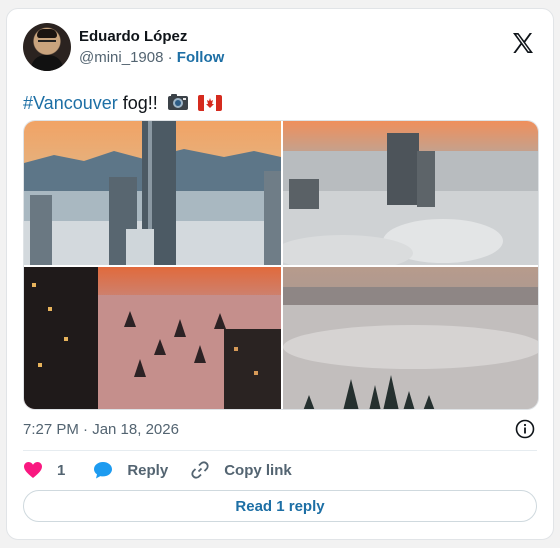 The image size is (560, 548). I want to click on reply-bubble-icon, so click(103, 470).